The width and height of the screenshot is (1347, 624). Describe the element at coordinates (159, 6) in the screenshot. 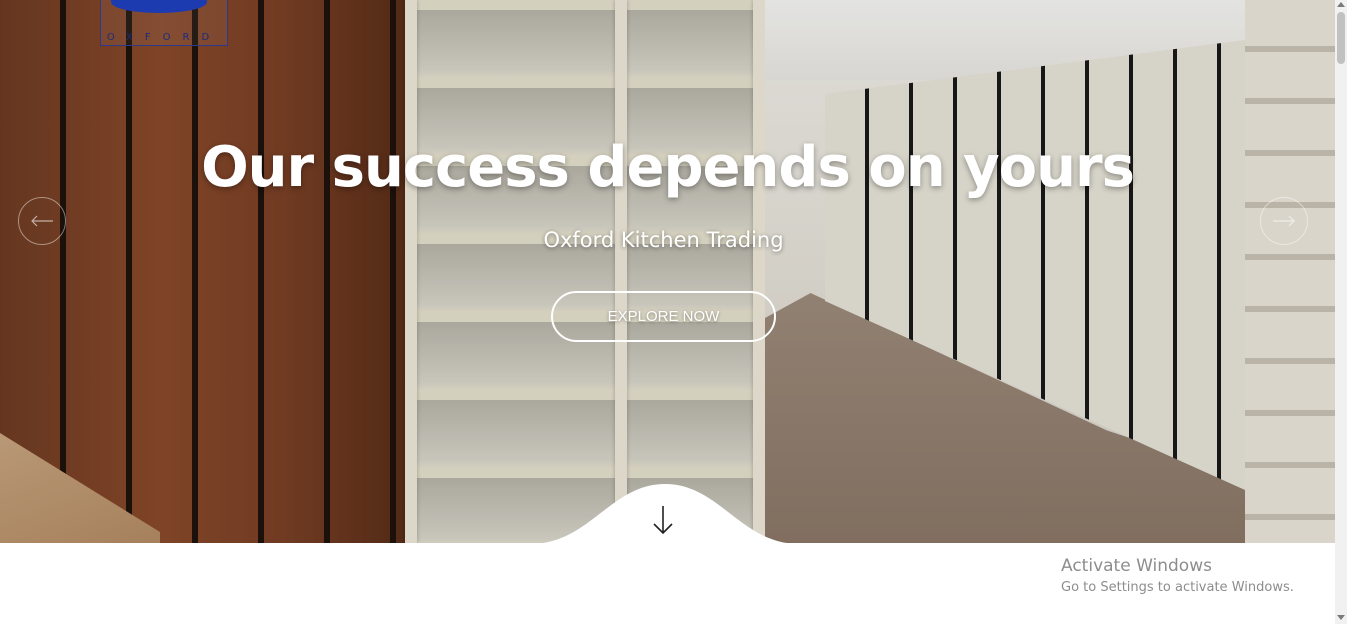

I see `logo-mark` at that location.